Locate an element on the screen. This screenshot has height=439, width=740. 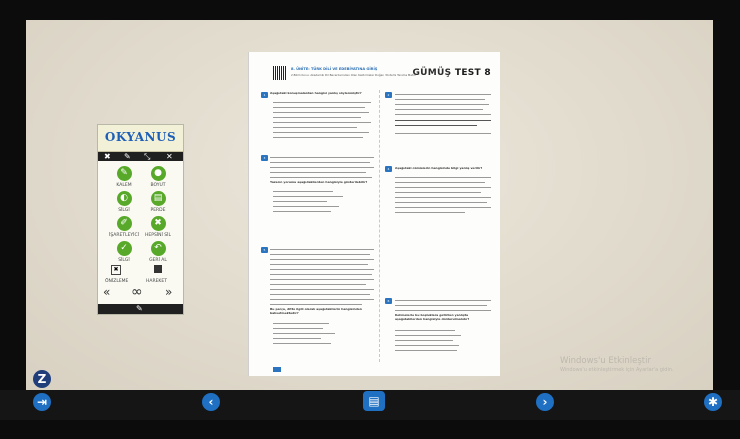
preview-prev-button: « is located at coordinates (106, 292).